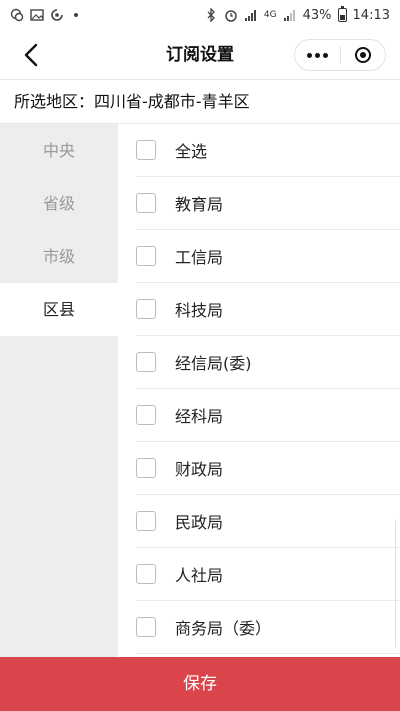  I want to click on list-item-label: 科技局, so click(199, 310).